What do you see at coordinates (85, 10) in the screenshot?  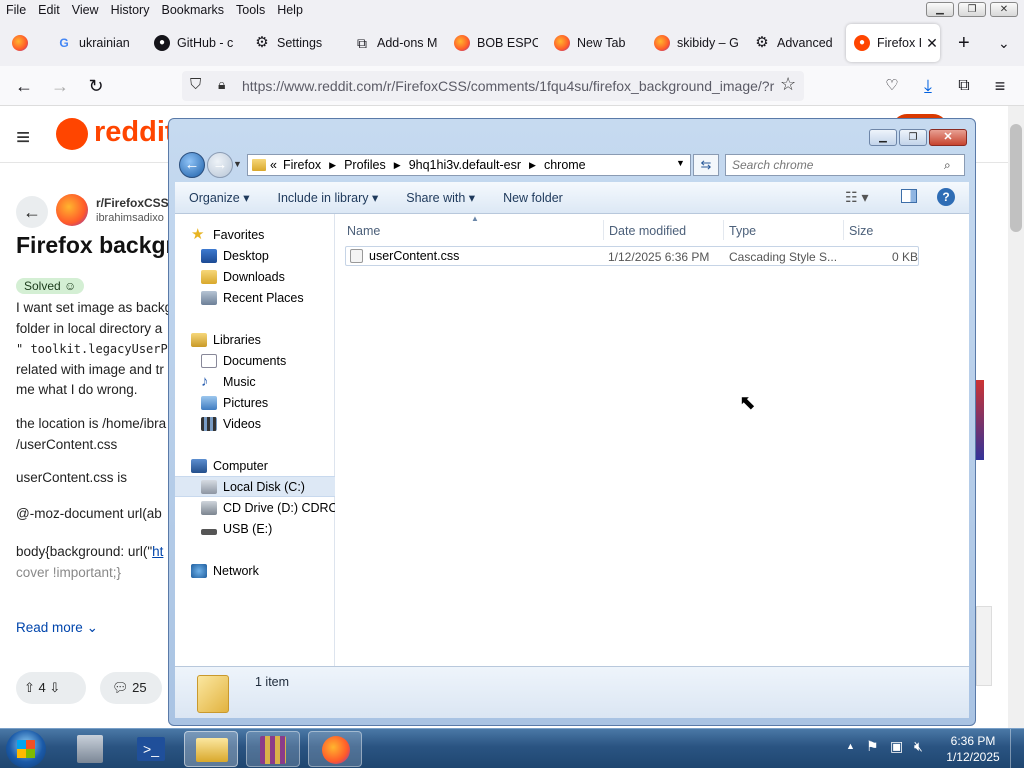 I see `menu-view: View` at bounding box center [85, 10].